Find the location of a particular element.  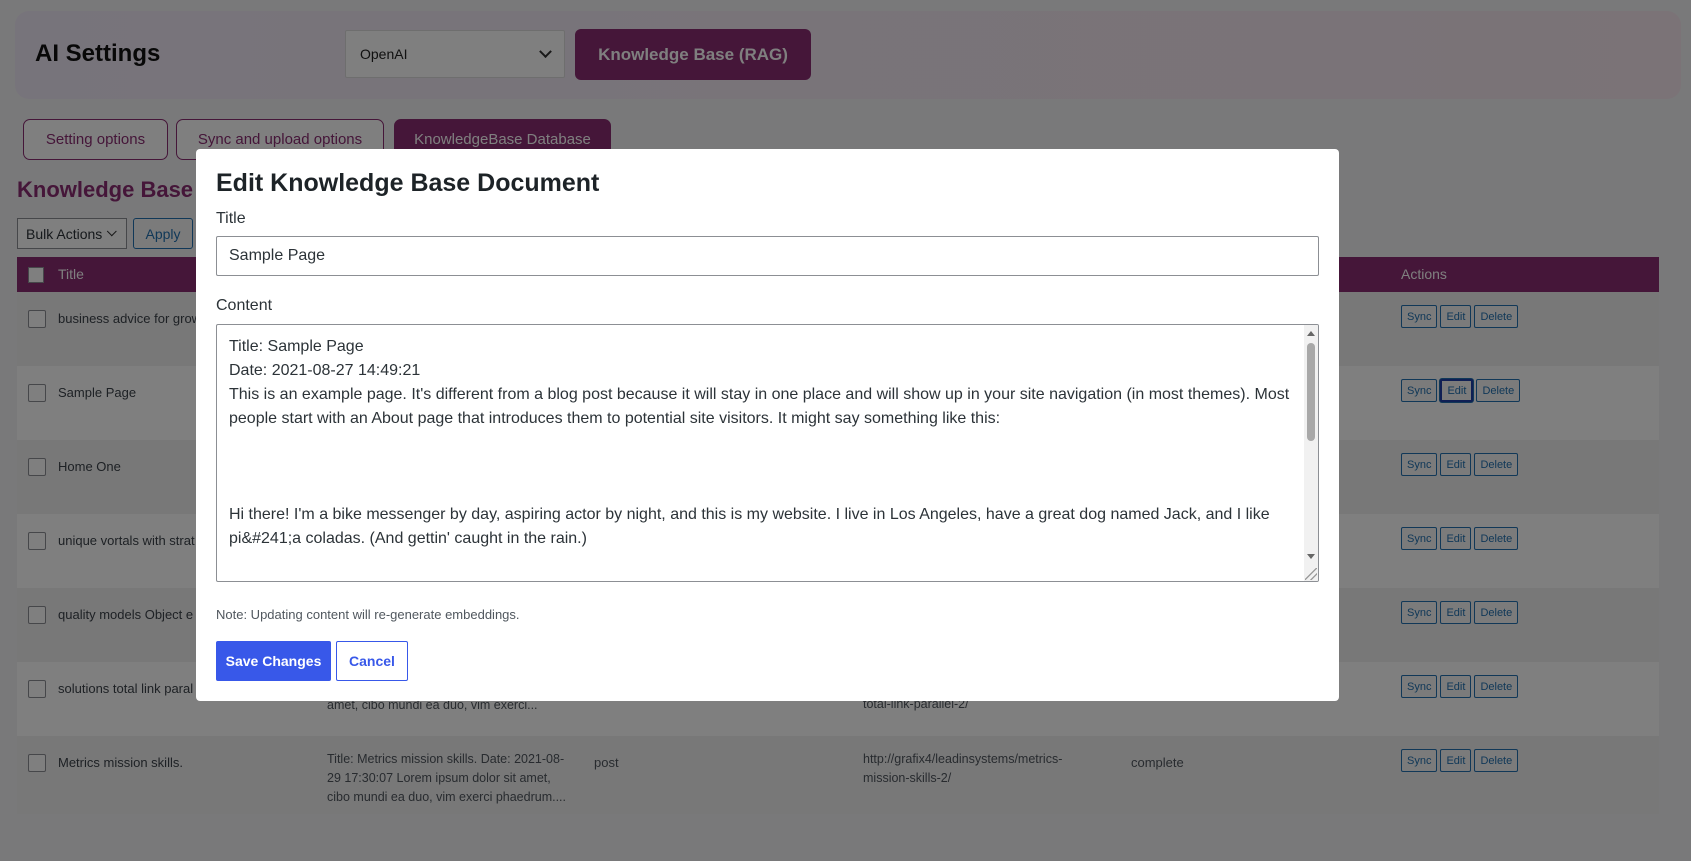

content-label: Content is located at coordinates (244, 305).